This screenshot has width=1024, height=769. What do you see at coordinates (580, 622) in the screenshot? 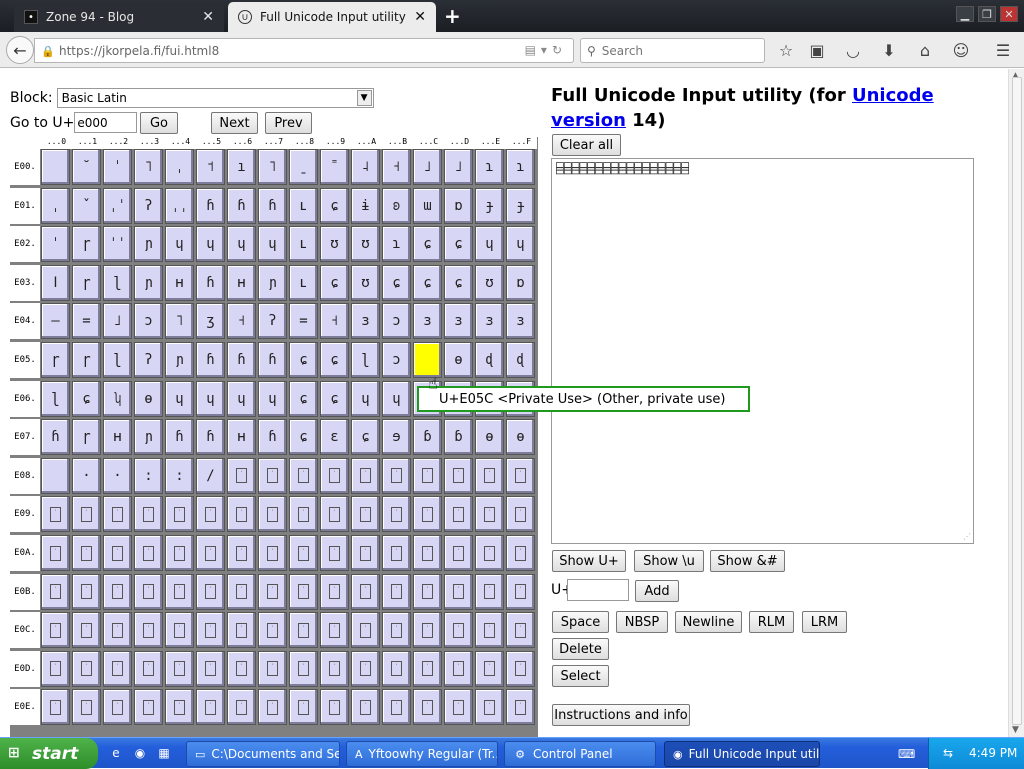
I see `space-button: Space` at bounding box center [580, 622].